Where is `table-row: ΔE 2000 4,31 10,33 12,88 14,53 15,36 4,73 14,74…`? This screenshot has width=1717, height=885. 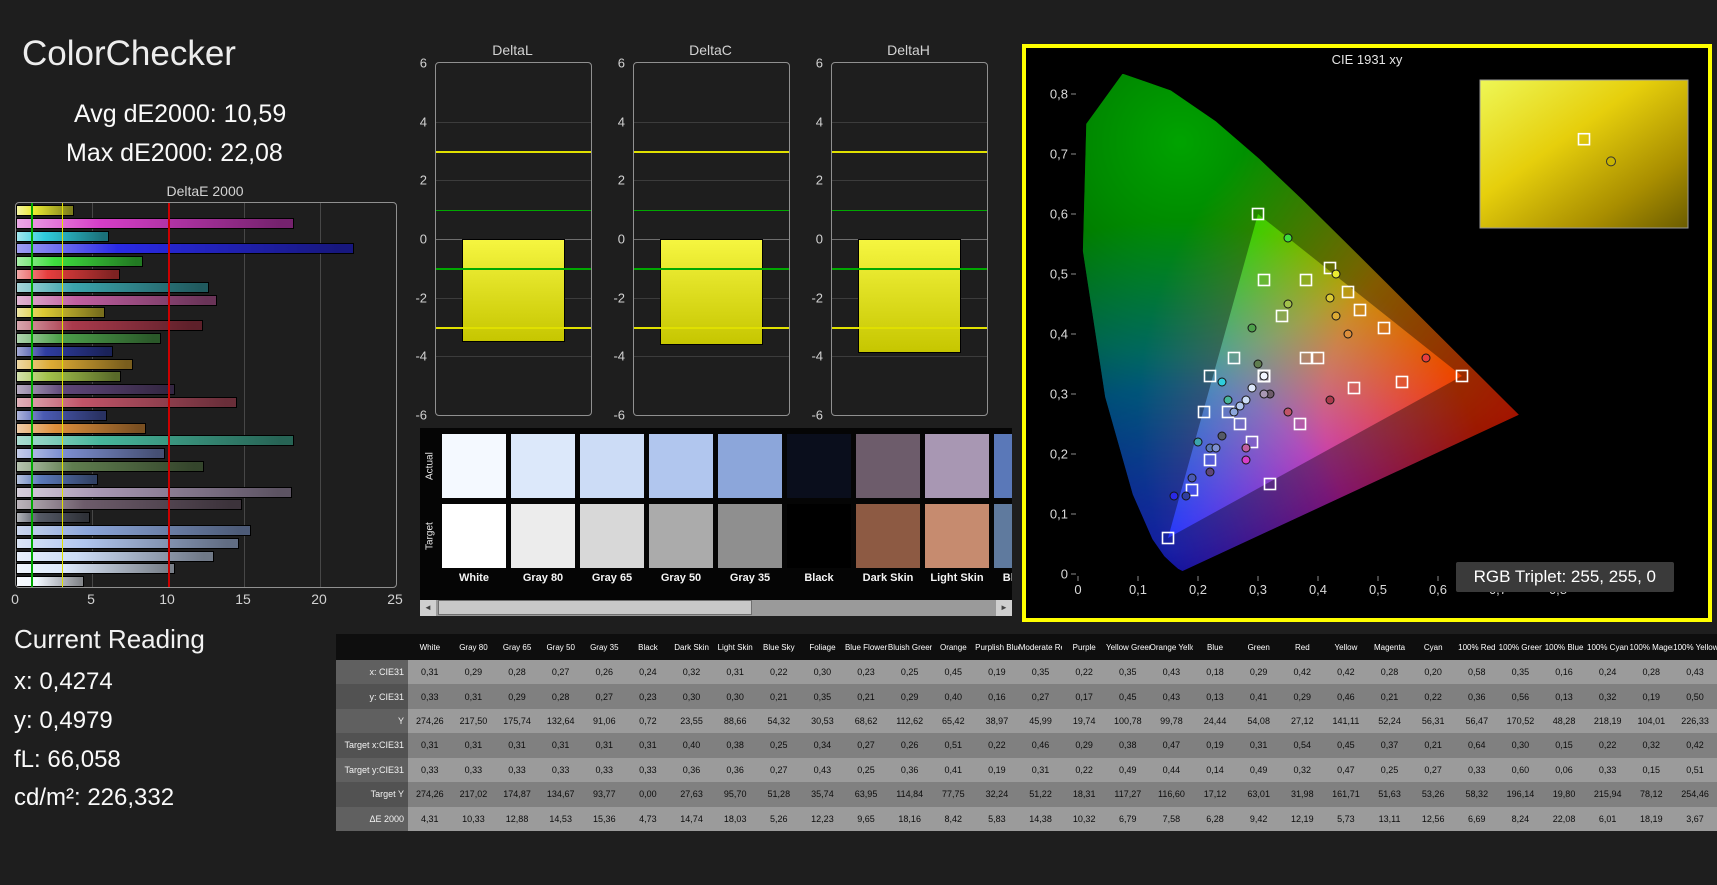
table-row: ΔE 2000 4,31 10,33 12,88 14,53 15,36 4,73 14,74… is located at coordinates (1026, 818).